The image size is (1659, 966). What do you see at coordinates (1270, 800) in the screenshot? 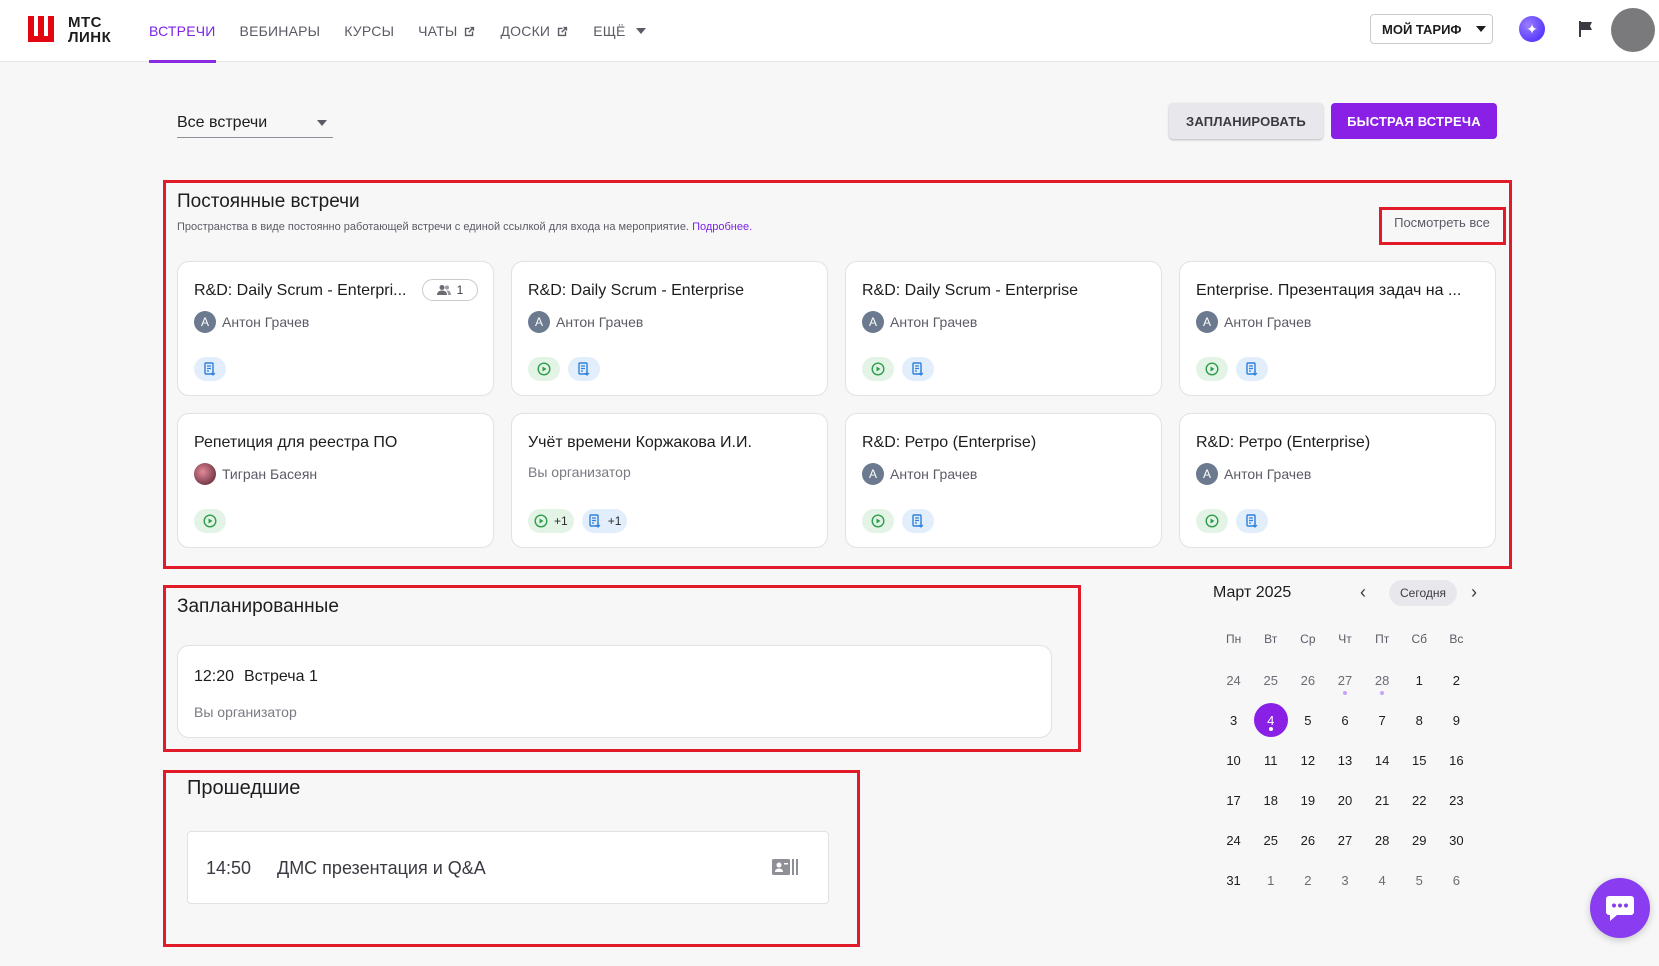
I see `calendar-day: 18` at bounding box center [1270, 800].